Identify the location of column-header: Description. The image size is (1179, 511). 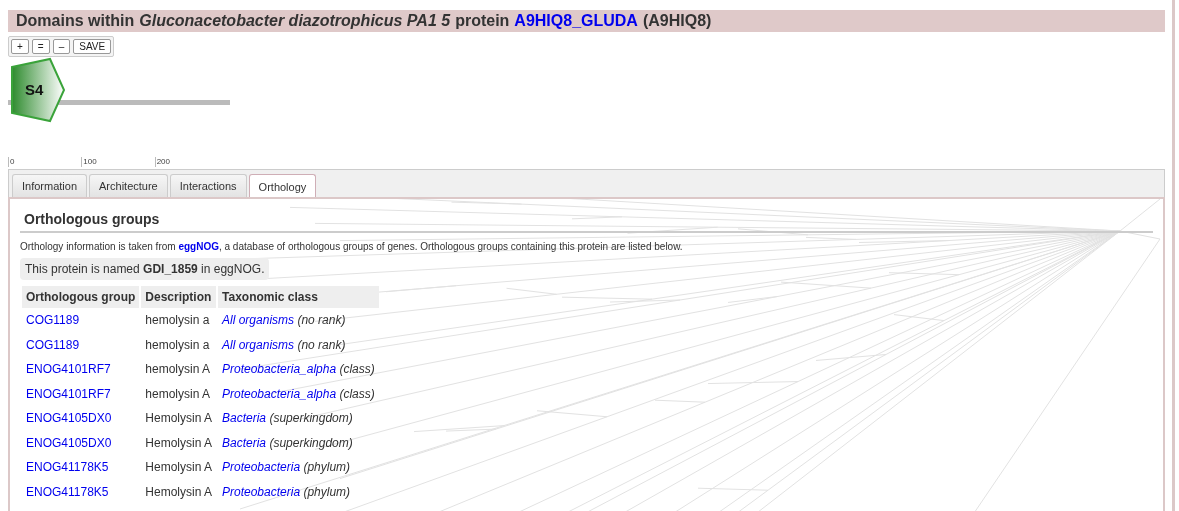
(178, 297).